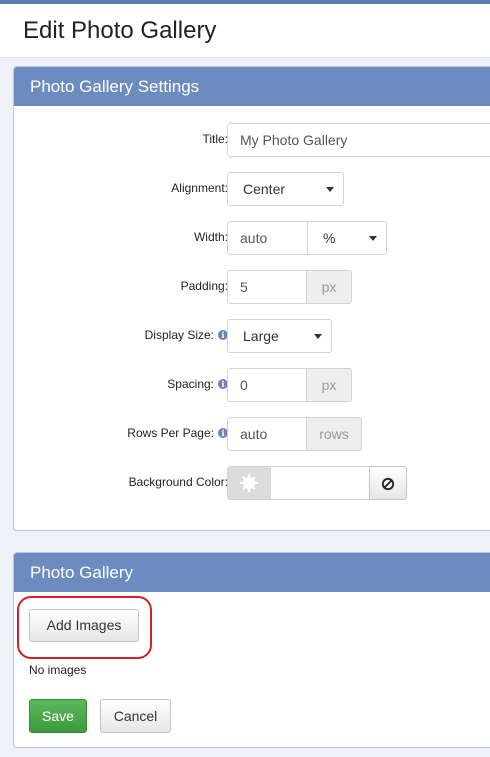 Image resolution: width=490 pixels, height=757 pixels. Describe the element at coordinates (334, 434) in the screenshot. I see `rows-per-page-unit: rows` at that location.